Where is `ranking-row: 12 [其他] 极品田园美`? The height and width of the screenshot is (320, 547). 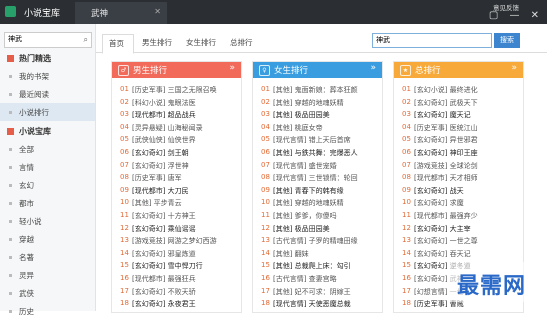 ranking-row: 12 [其他] 极品田园美 is located at coordinates (317, 229).